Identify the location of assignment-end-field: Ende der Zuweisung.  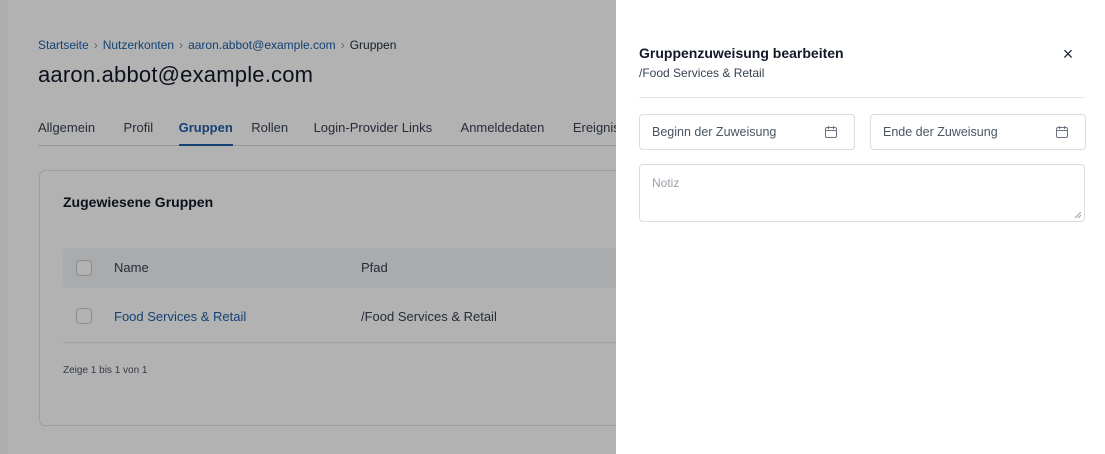
(978, 132).